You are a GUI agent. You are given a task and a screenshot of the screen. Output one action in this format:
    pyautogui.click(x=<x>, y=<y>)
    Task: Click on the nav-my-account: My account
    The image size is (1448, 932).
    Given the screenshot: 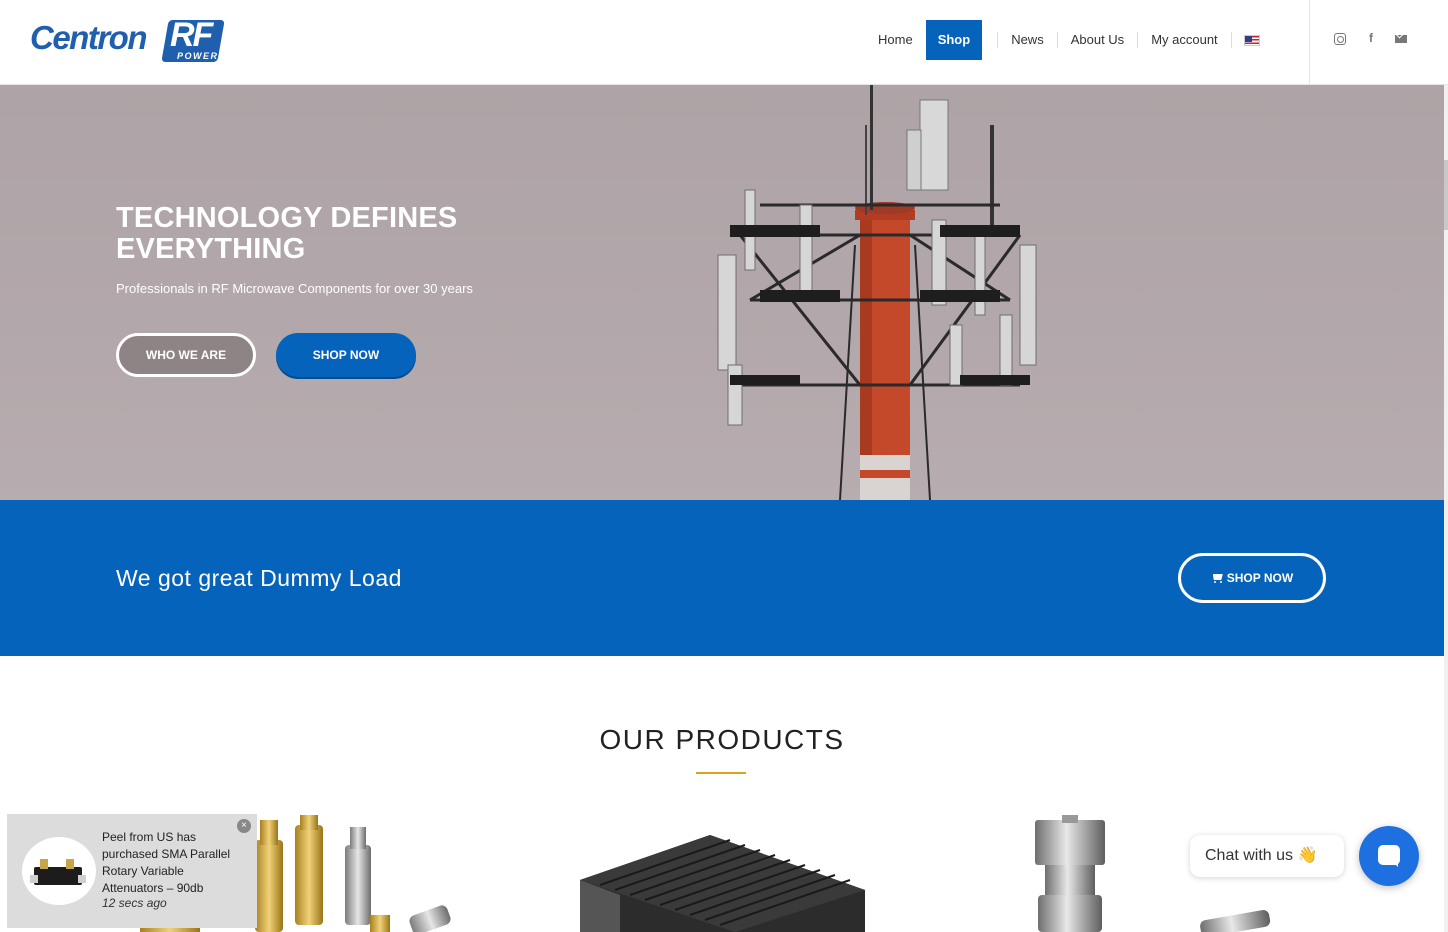 What is the action you would take?
    pyautogui.click(x=1184, y=40)
    